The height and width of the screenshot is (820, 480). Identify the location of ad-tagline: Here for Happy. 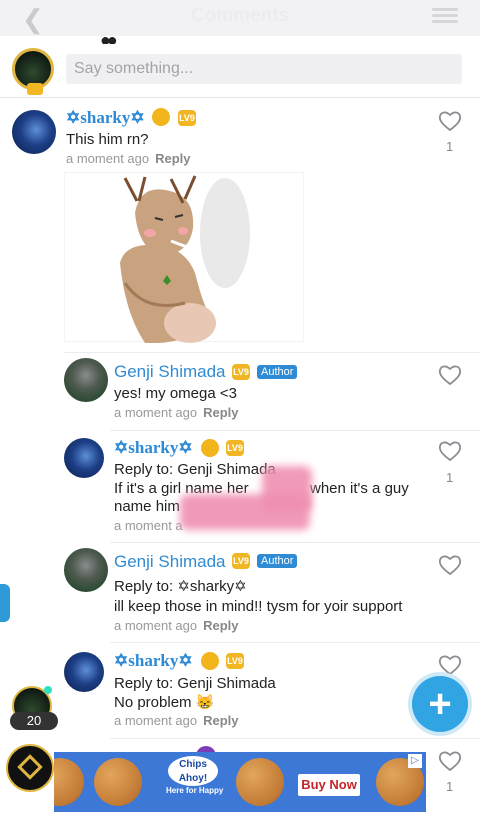
(195, 790).